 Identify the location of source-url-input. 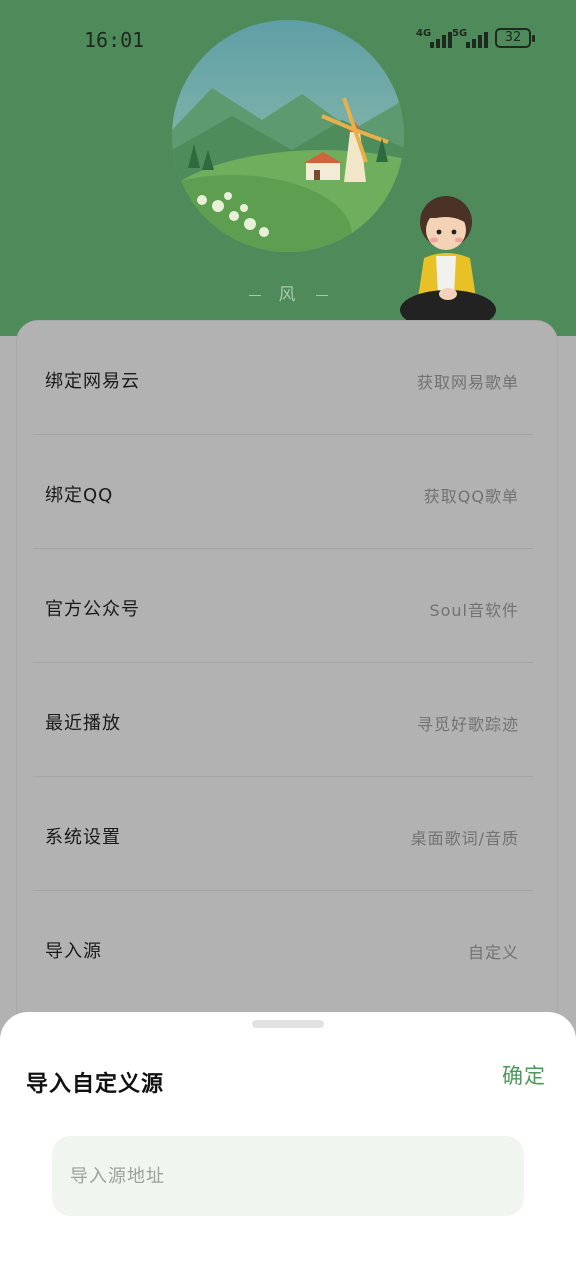
(288, 1176).